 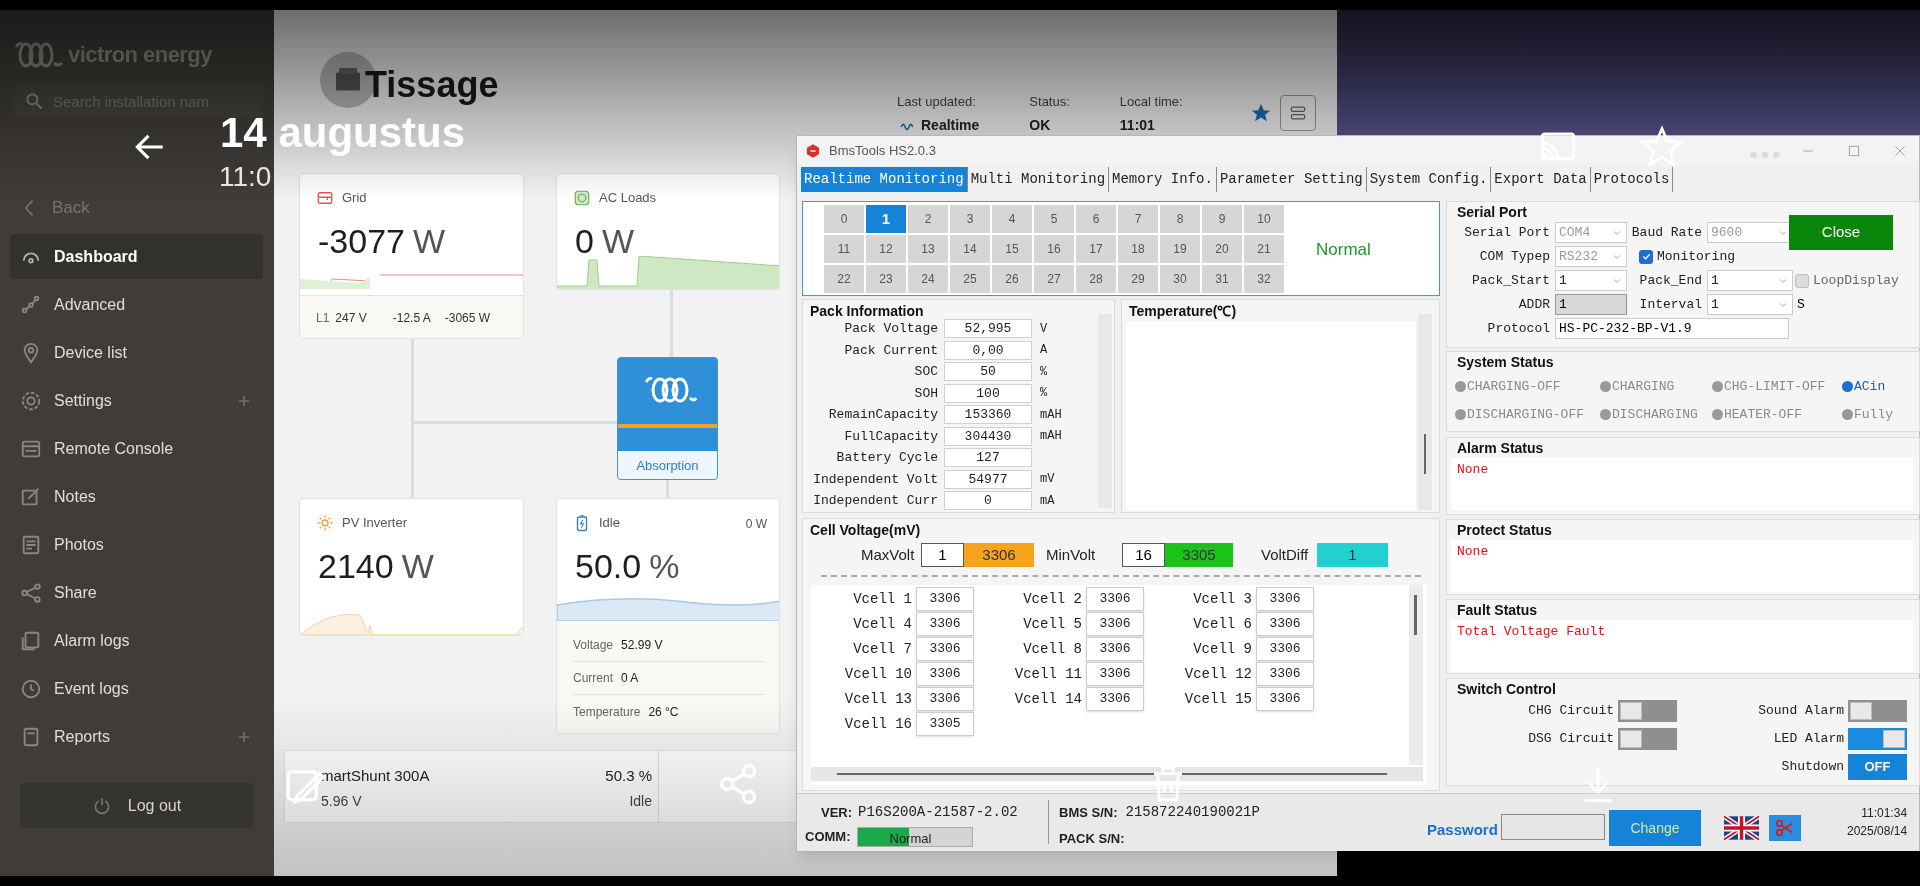 What do you see at coordinates (1012, 279) in the screenshot?
I see `pack-button: 26` at bounding box center [1012, 279].